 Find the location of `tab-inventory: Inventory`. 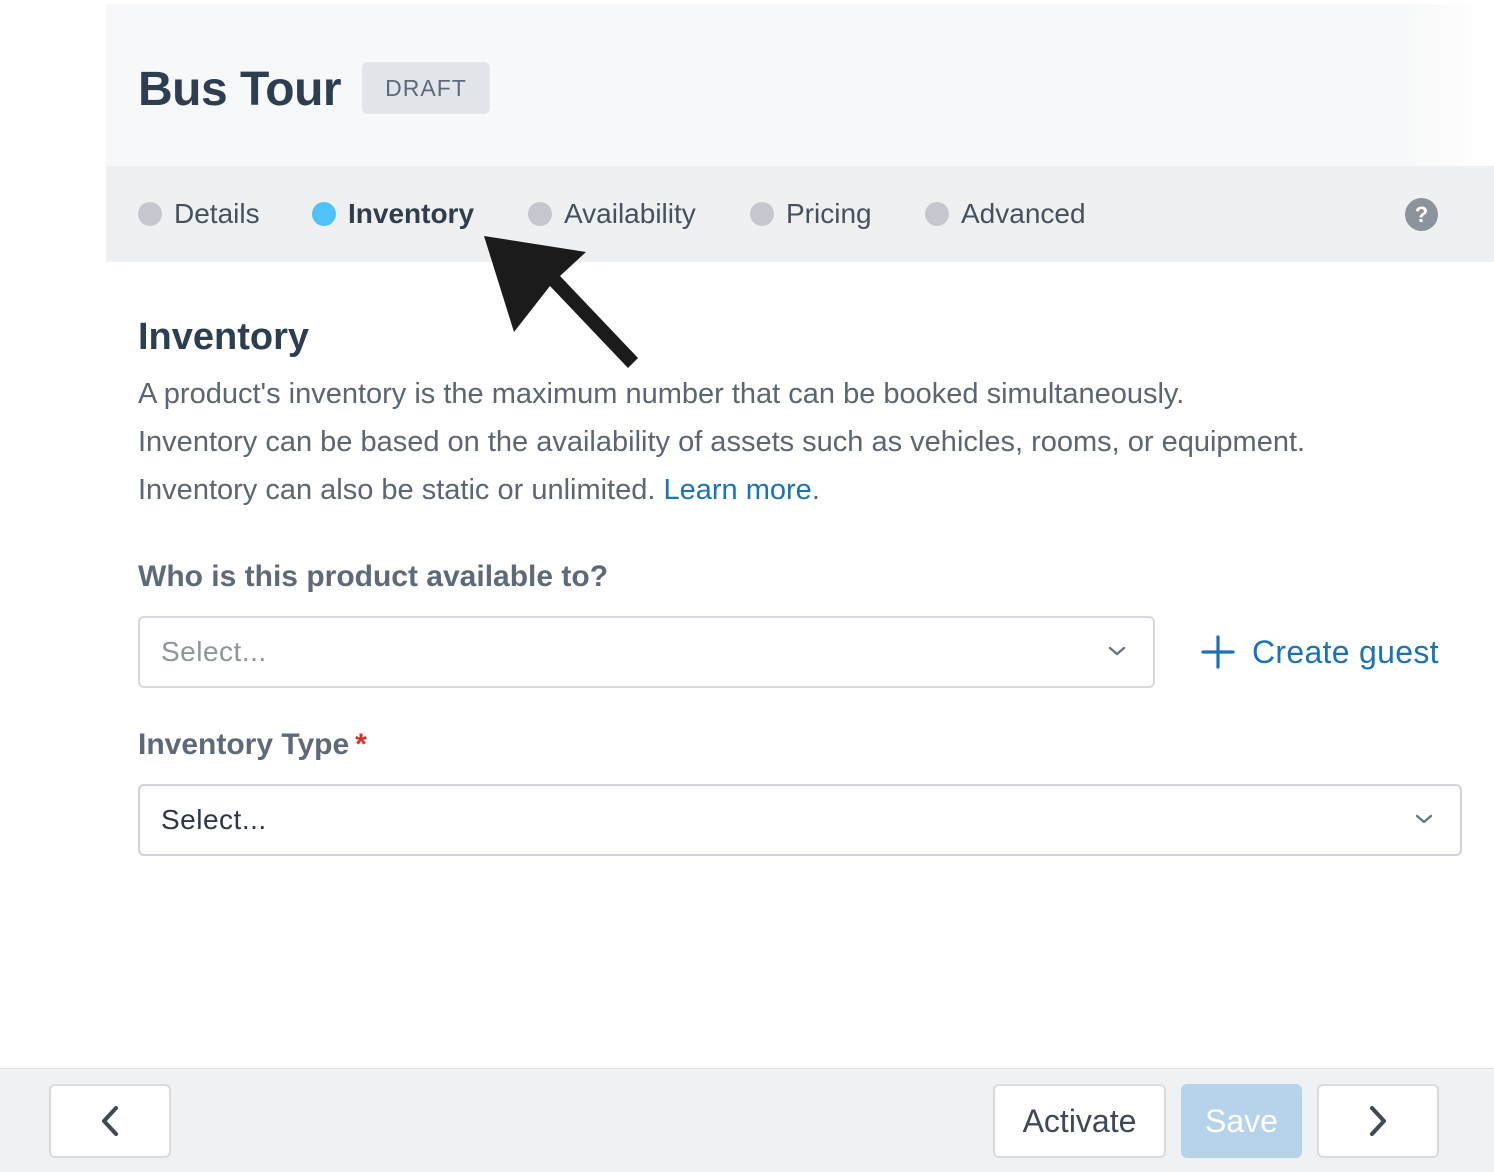

tab-inventory: Inventory is located at coordinates (393, 214).